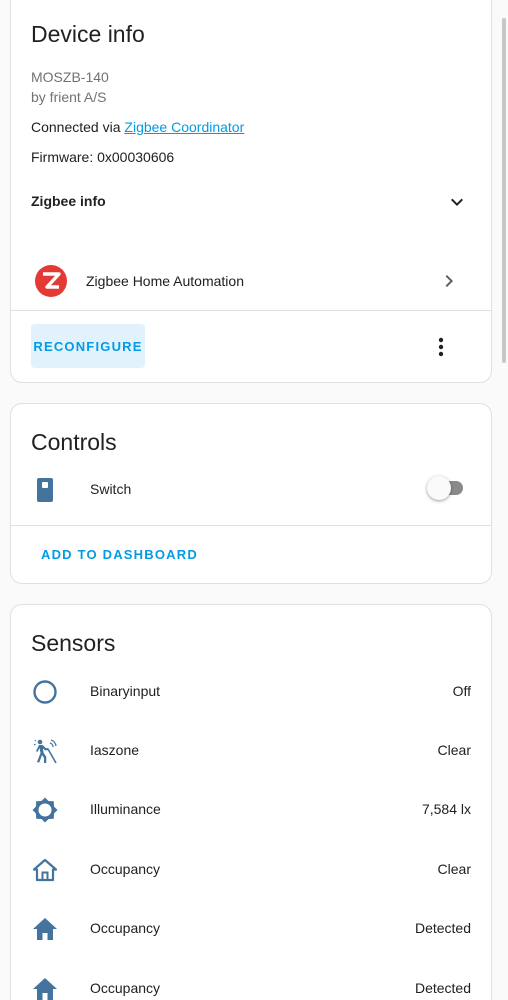 The image size is (508, 1000). Describe the element at coordinates (69, 97) in the screenshot. I see `device-manufacturer: by frient A/S` at that location.